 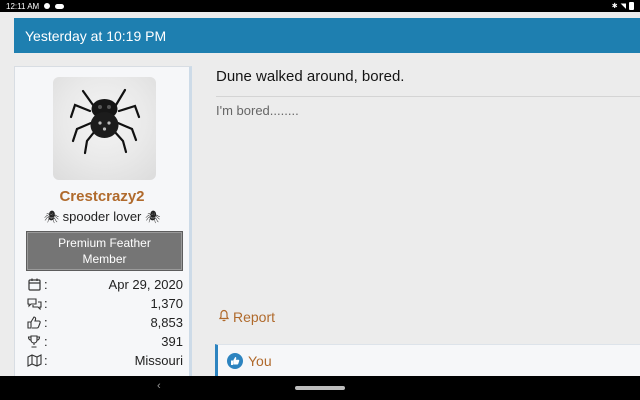 I want to click on stat-joined: : Apr 29, 2020, so click(x=104, y=284).